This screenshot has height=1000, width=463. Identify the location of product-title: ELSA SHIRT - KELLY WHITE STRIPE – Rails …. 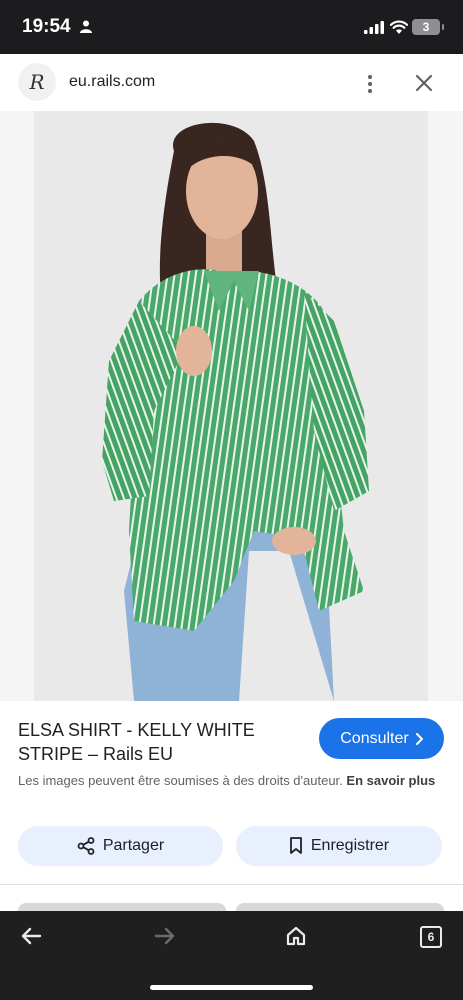
(163, 742).